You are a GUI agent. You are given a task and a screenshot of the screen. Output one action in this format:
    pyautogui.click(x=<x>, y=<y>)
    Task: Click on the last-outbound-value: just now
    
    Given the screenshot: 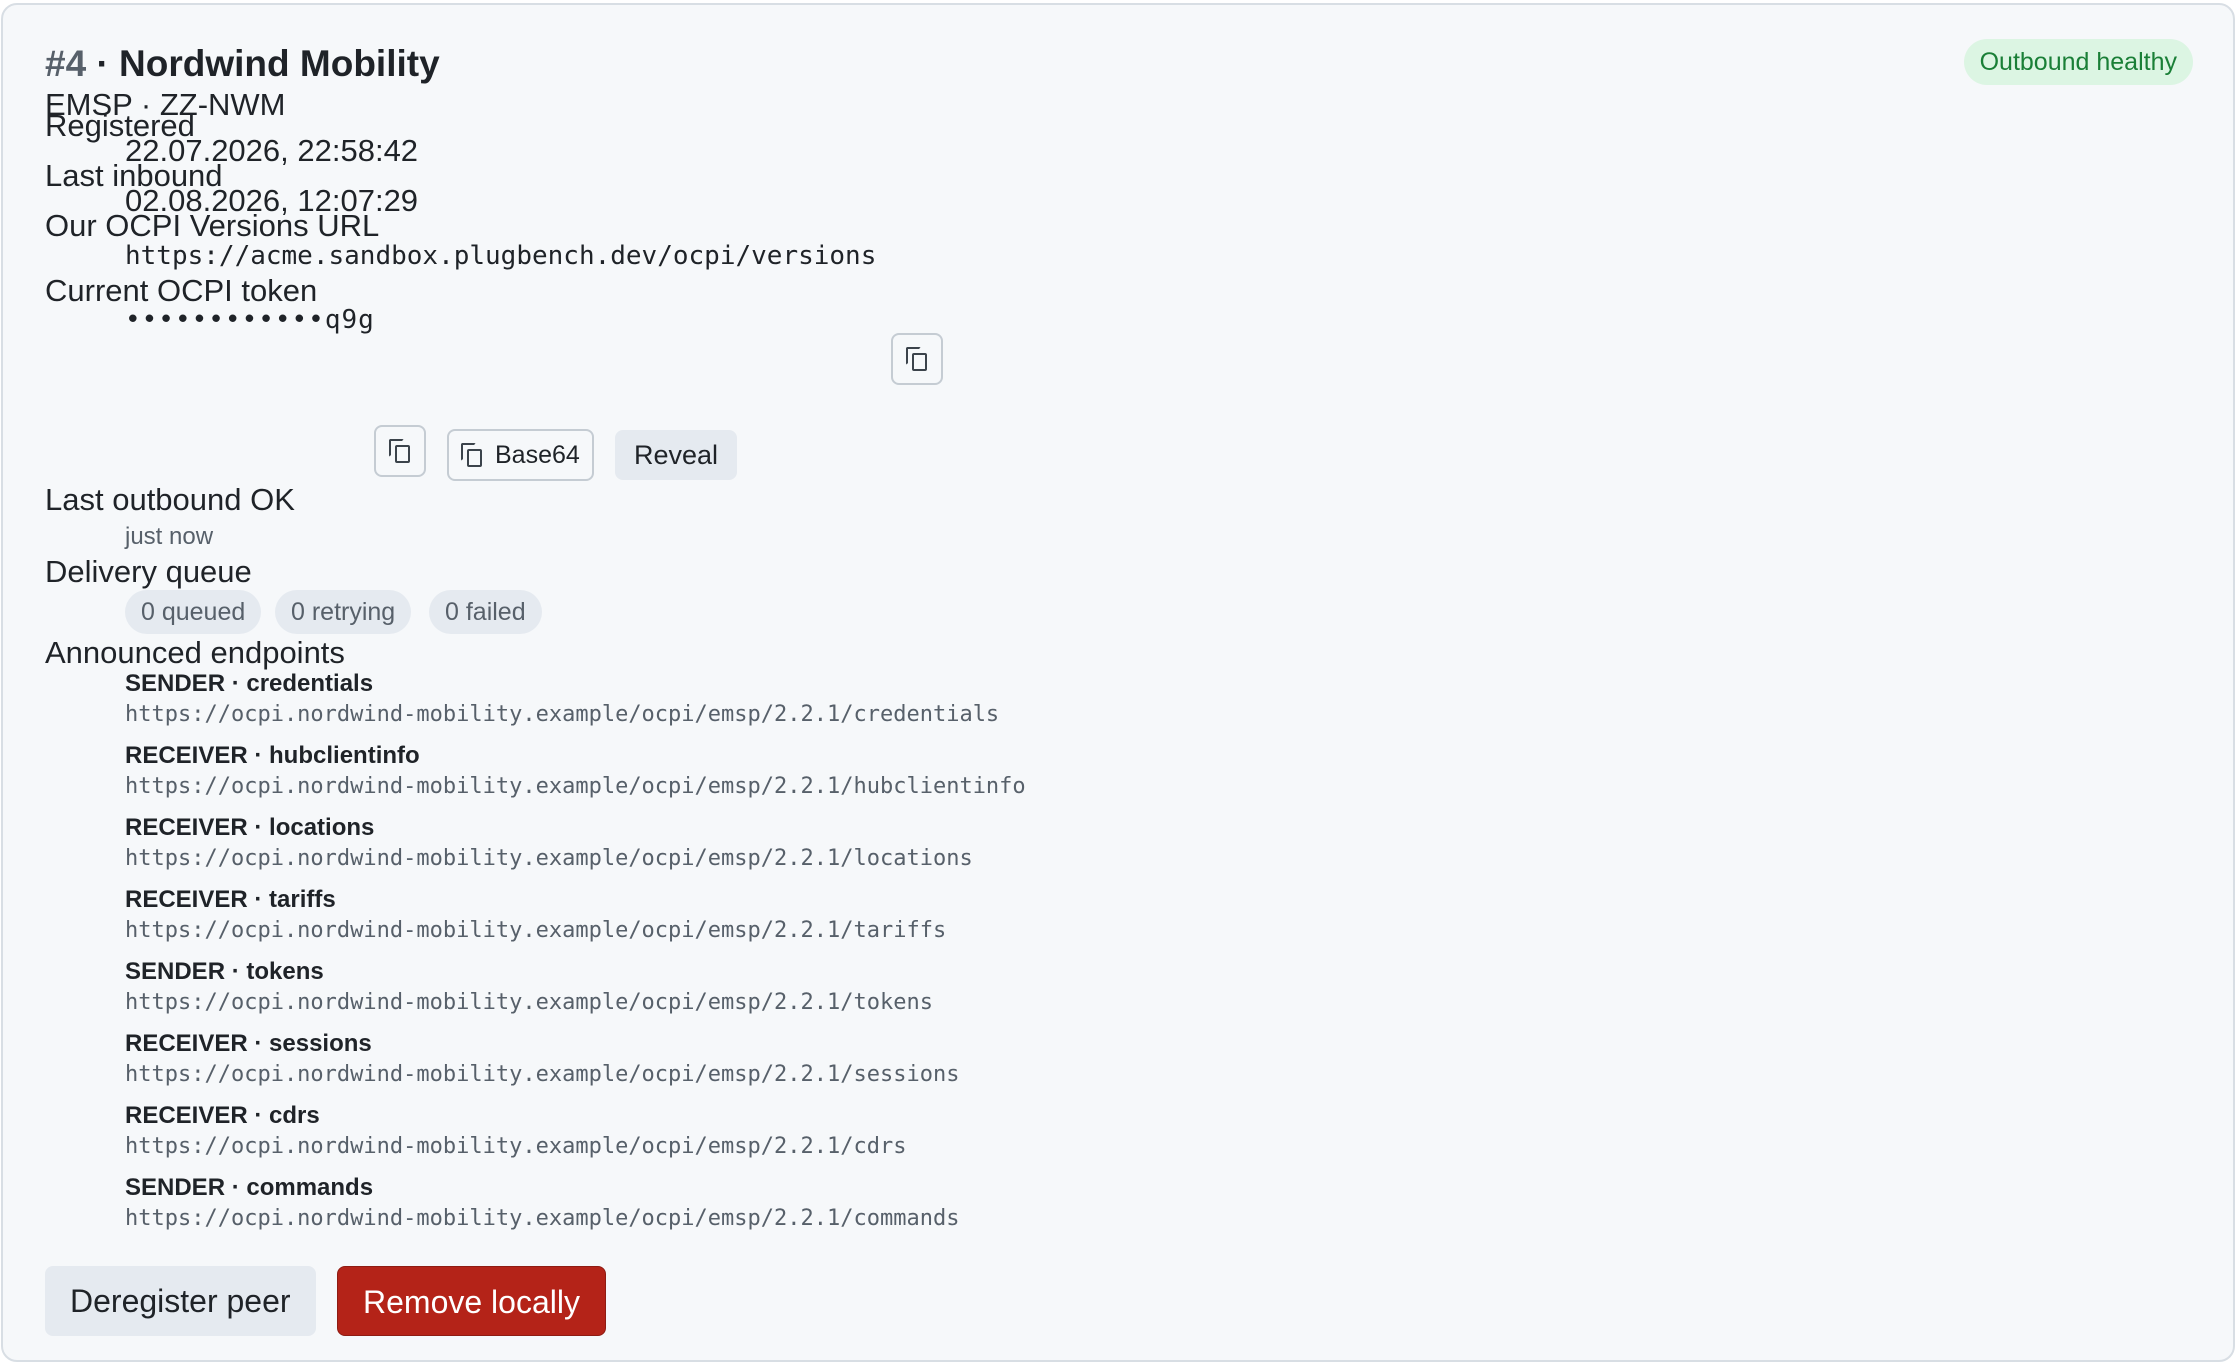 What is the action you would take?
    pyautogui.click(x=169, y=536)
    